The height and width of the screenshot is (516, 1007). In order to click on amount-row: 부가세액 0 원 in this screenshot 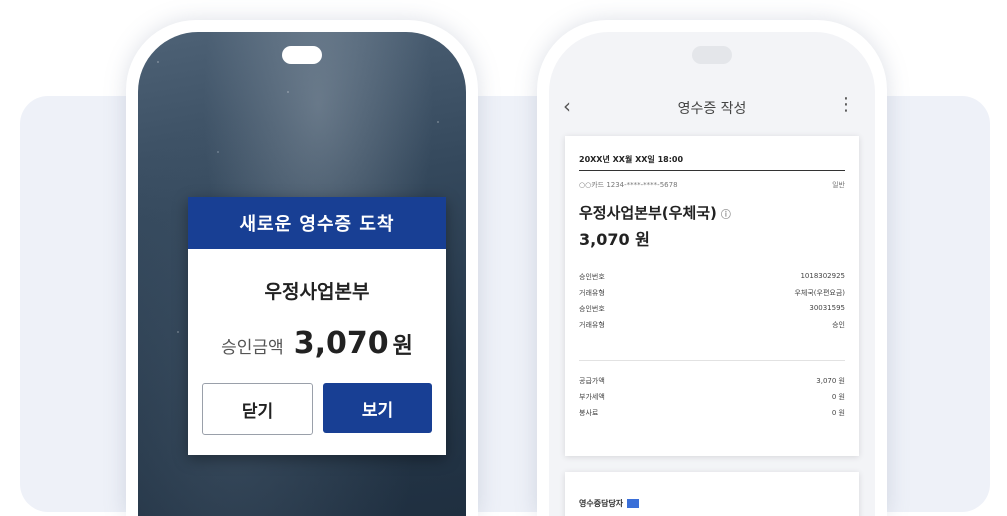, I will do `click(712, 397)`.